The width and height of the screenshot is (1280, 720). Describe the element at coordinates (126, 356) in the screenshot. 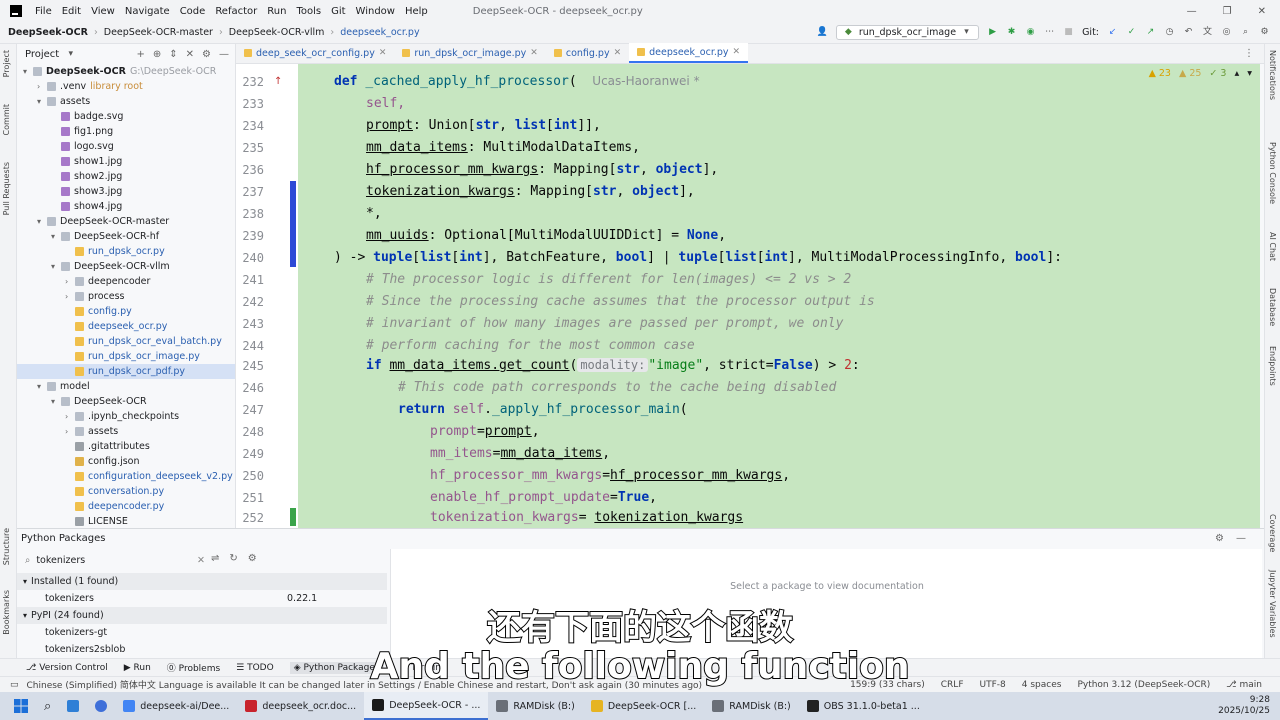

I see `tree-item: run_dpsk_ocr_image.py` at that location.